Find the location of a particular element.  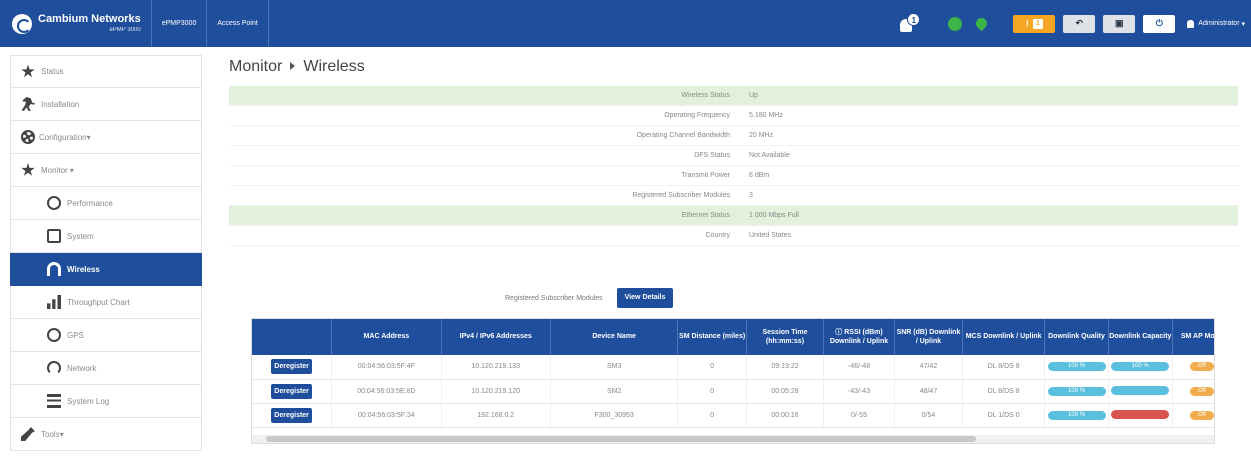

wrench-icon is located at coordinates (28, 434).